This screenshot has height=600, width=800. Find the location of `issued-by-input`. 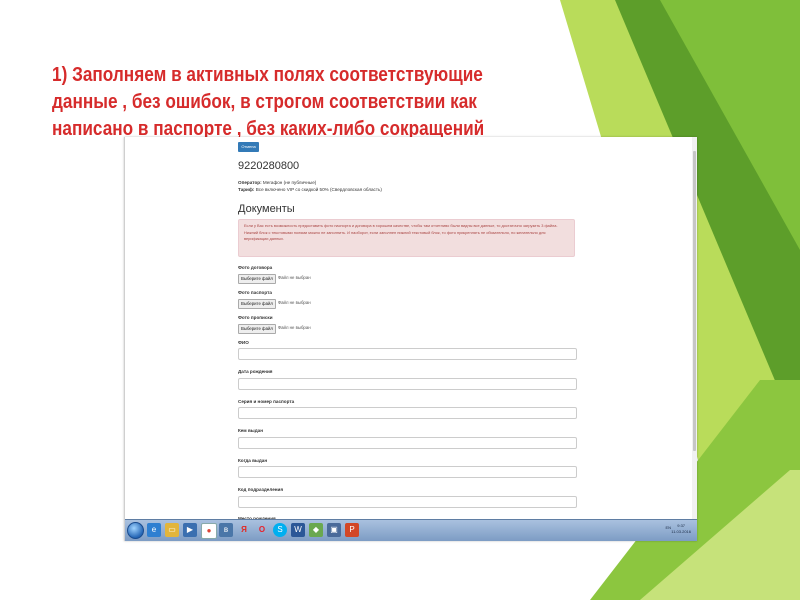

issued-by-input is located at coordinates (407, 443).